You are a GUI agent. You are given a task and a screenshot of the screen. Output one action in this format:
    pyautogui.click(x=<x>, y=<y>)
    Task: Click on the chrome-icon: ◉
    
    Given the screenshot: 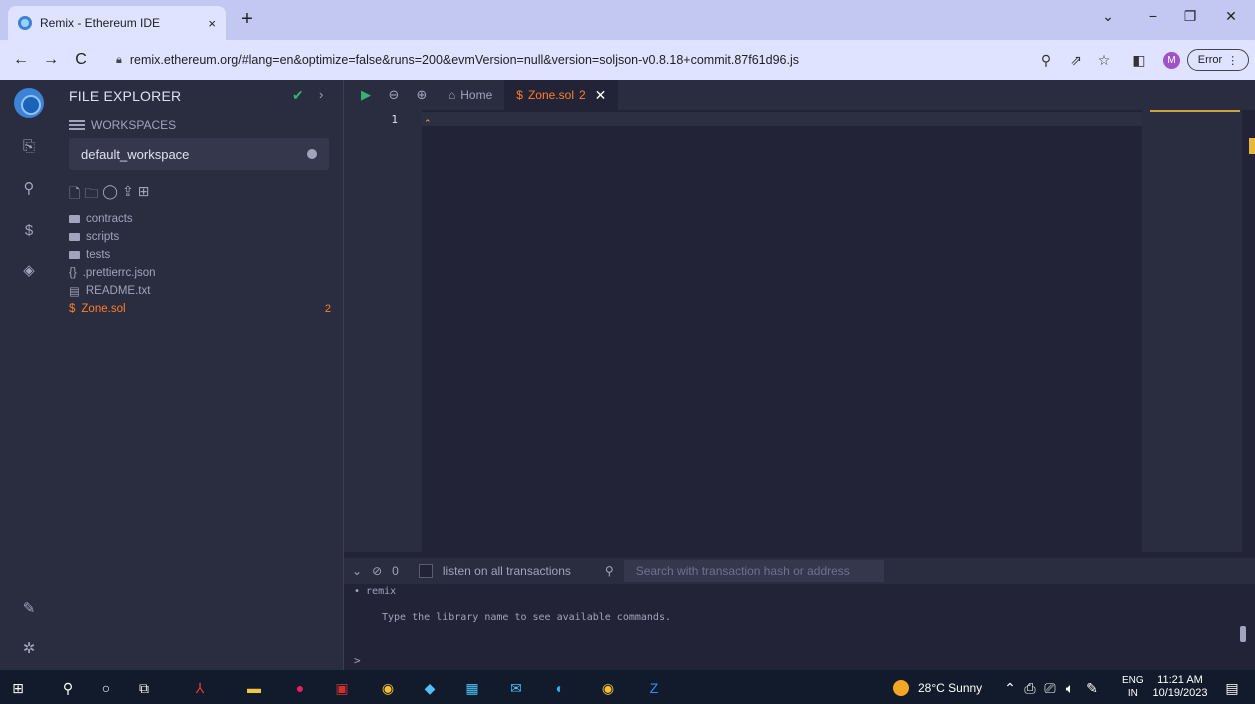 What is the action you would take?
    pyautogui.click(x=388, y=688)
    